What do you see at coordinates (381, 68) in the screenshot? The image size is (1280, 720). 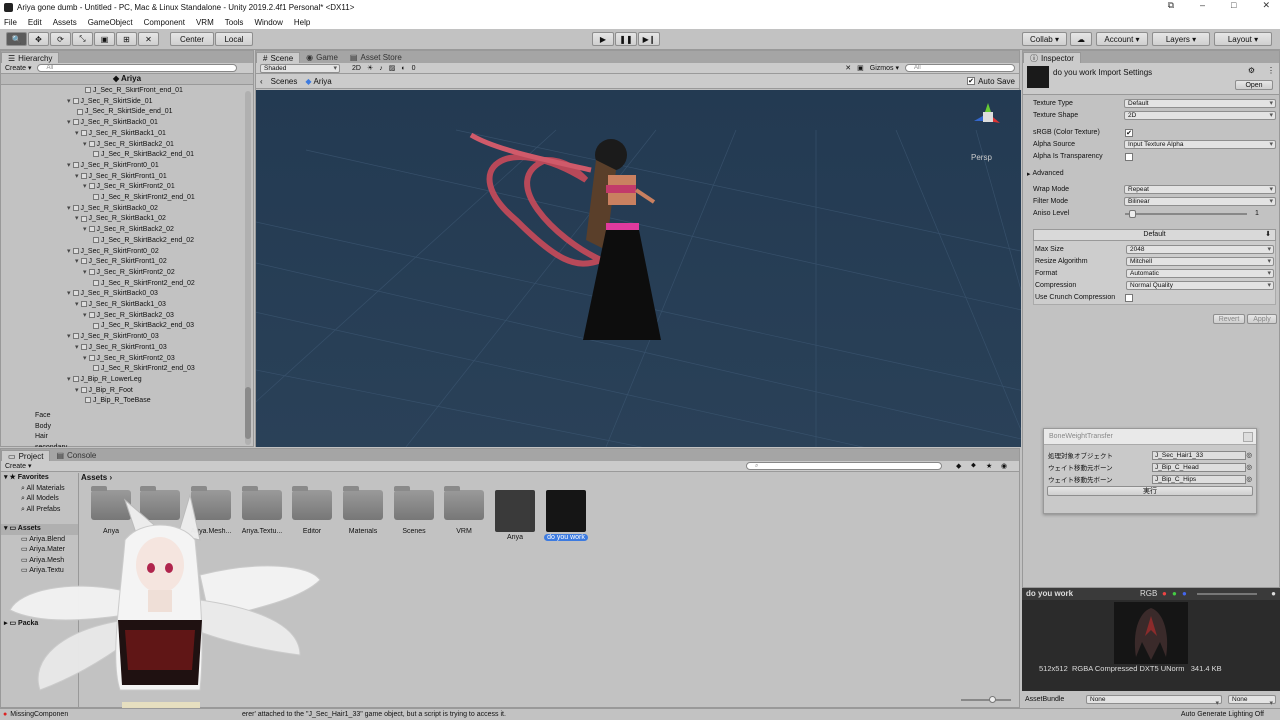 I see `audio-toggle-icon: ♪` at bounding box center [381, 68].